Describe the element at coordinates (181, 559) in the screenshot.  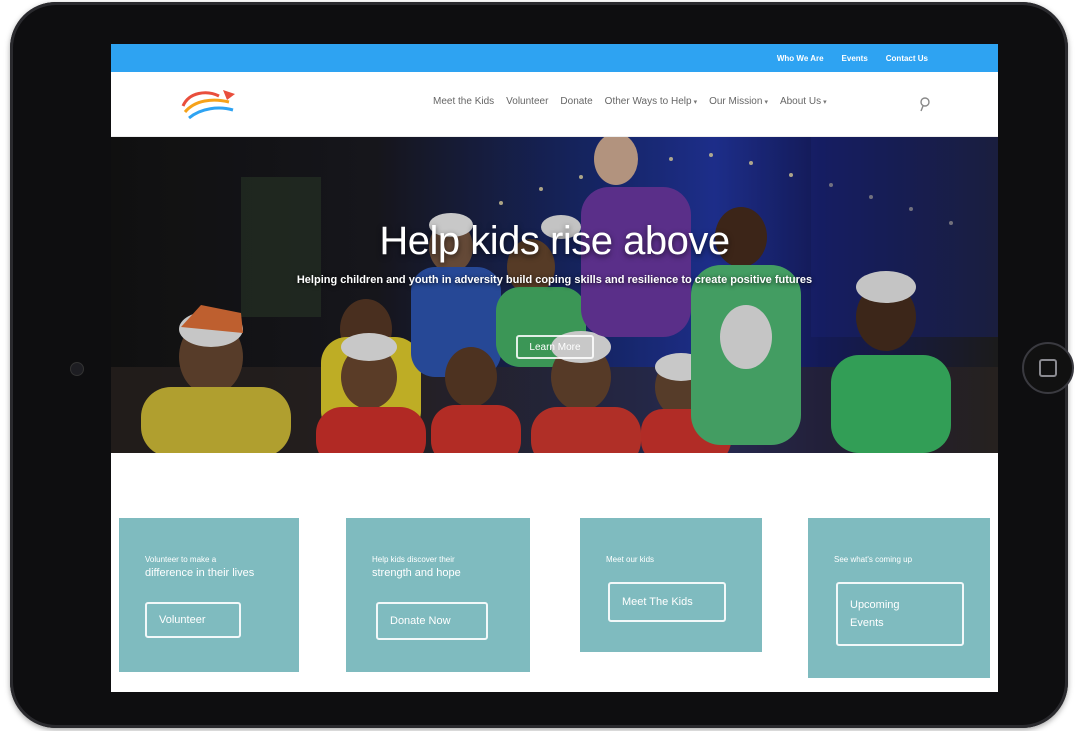
I see `cta-volunteer-line1: Volunteer to make a` at that location.